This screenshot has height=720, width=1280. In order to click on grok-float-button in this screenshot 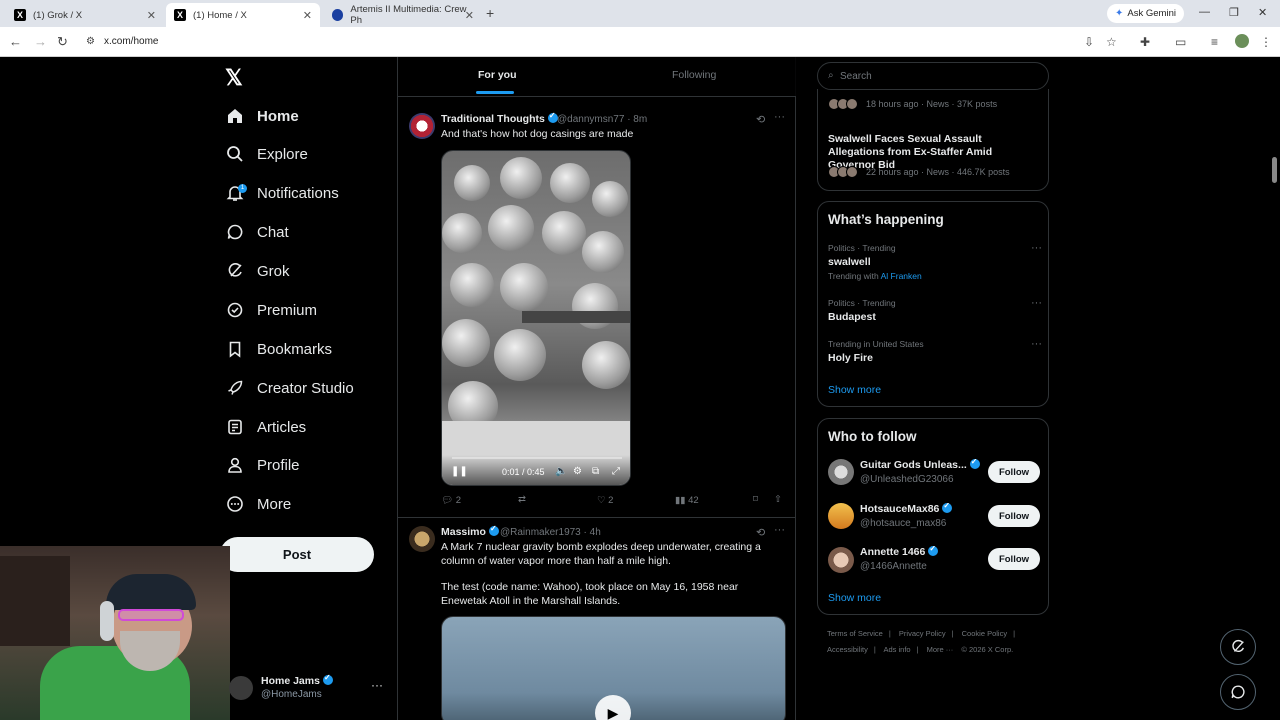, I will do `click(1238, 647)`.